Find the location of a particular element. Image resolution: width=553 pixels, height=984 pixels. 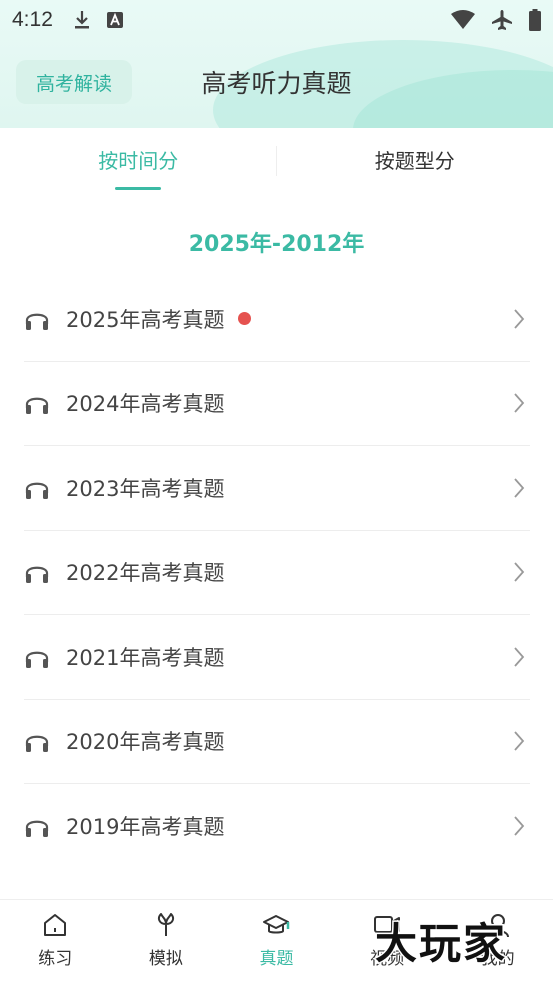

nav-real-exam-label: 真题 is located at coordinates (276, 959).